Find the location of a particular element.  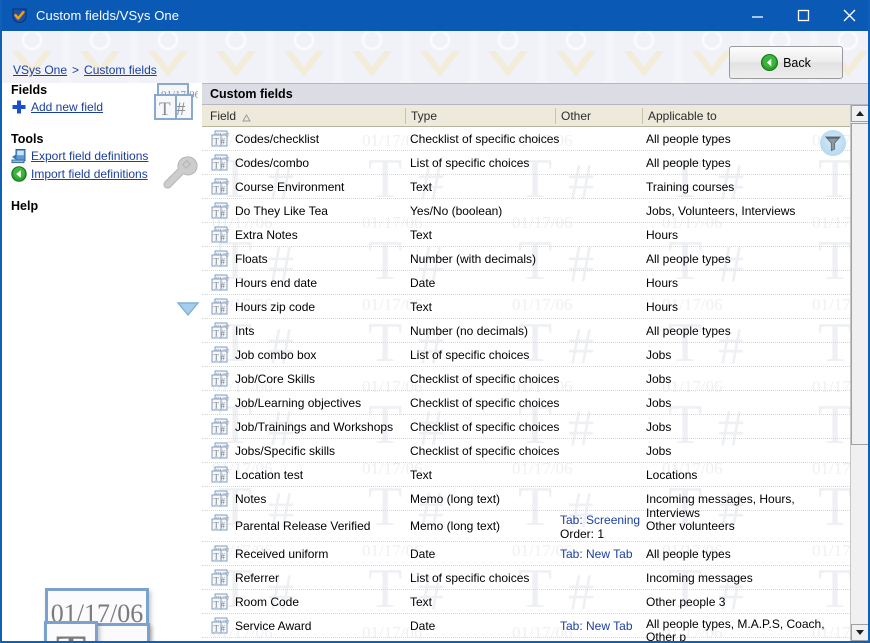

vertical-scrollbar is located at coordinates (859, 373).